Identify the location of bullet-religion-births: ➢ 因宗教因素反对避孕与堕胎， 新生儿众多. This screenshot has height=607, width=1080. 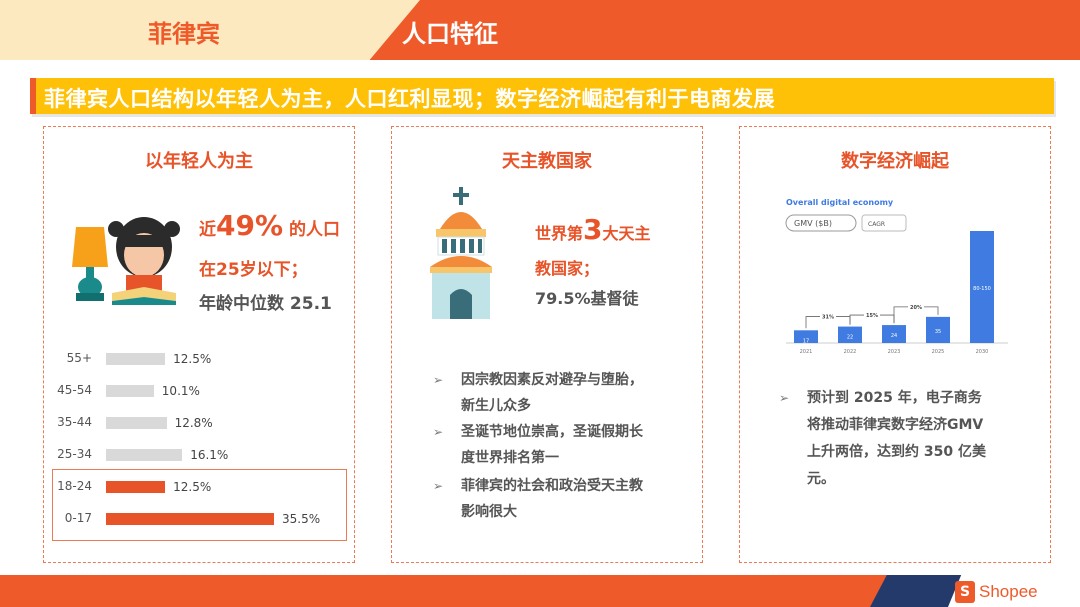
(538, 393).